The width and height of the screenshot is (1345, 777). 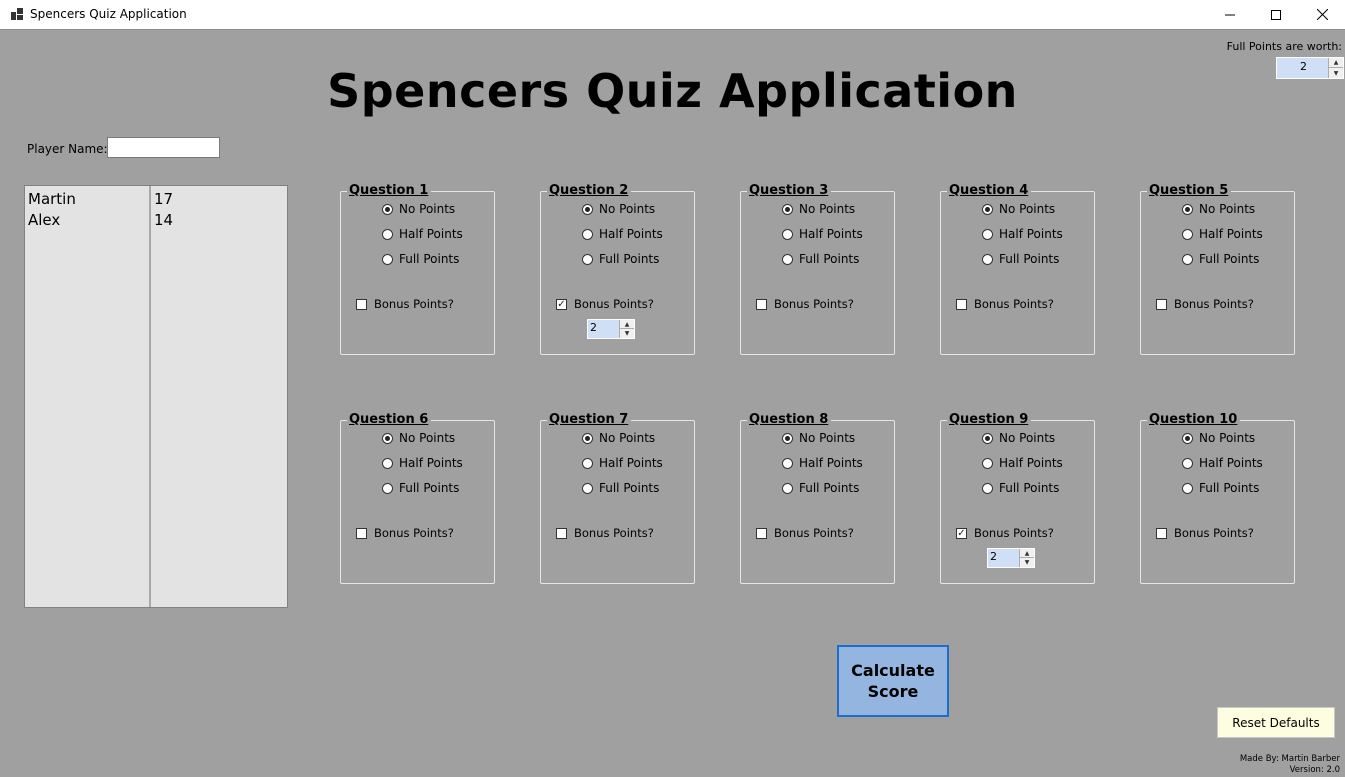 I want to click on bonus-points-spinner: 2 ▲ ▼, so click(x=611, y=329).